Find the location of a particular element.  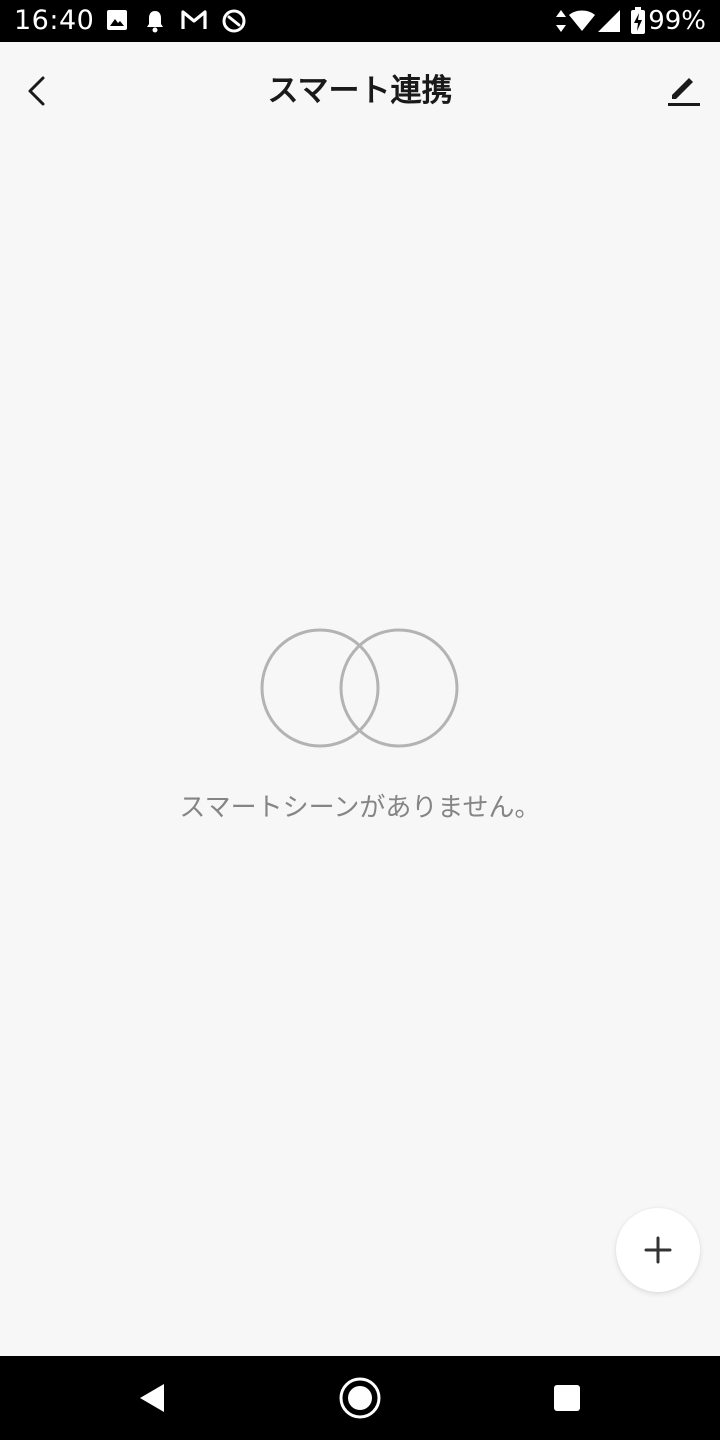

home-circle-icon is located at coordinates (360, 1398).